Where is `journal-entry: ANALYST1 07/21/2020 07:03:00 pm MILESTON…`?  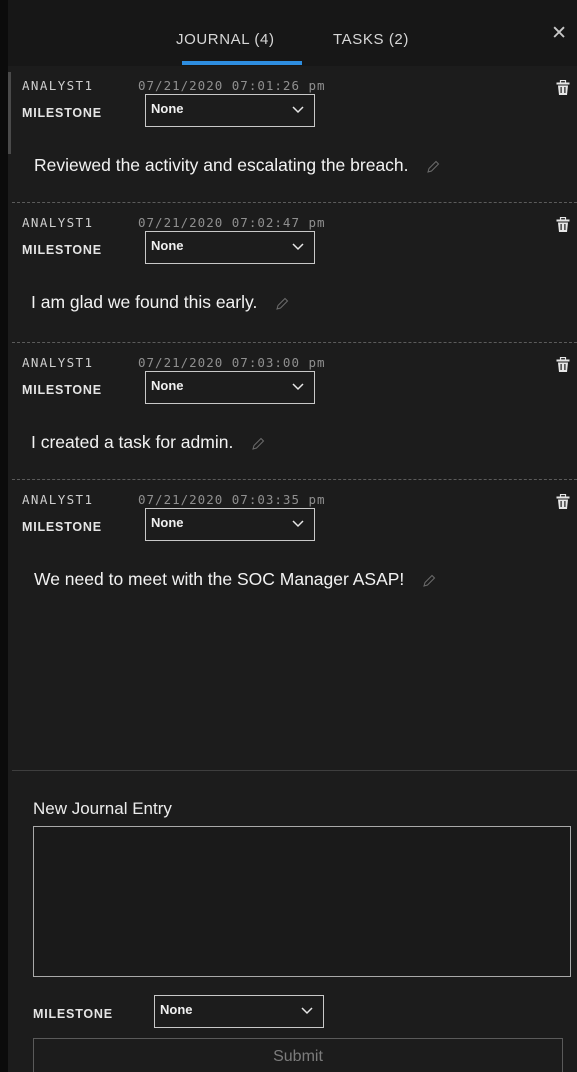 journal-entry: ANALYST1 07/21/2020 07:03:00 pm MILESTON… is located at coordinates (294, 411).